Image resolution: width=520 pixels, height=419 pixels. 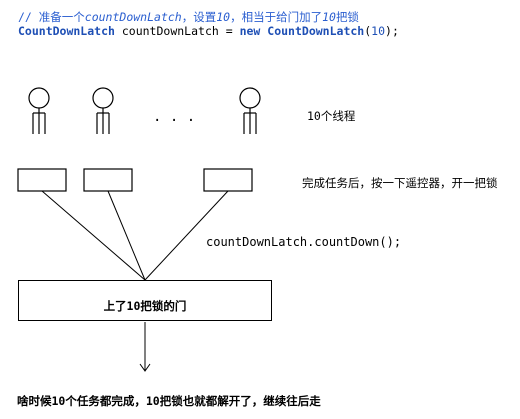 What do you see at coordinates (145, 347) in the screenshot?
I see `down-arrow` at bounding box center [145, 347].